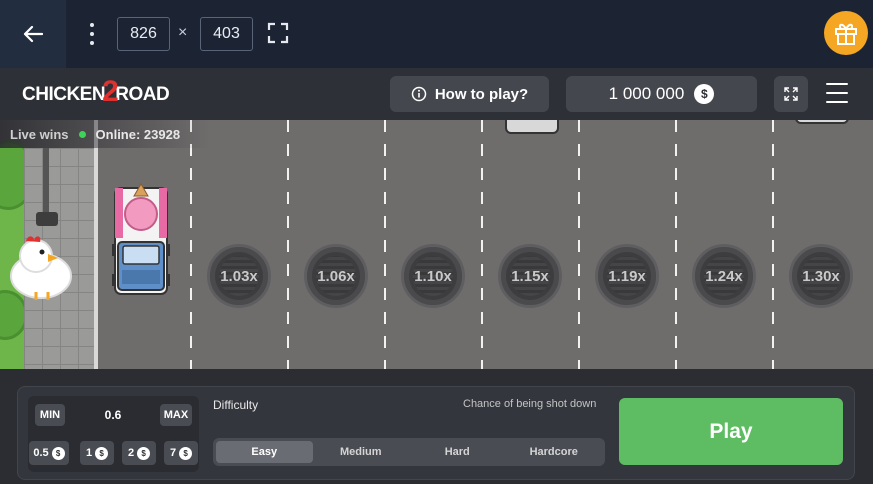  What do you see at coordinates (39, 134) in the screenshot?
I see `live-wins-label: Live wins` at bounding box center [39, 134].